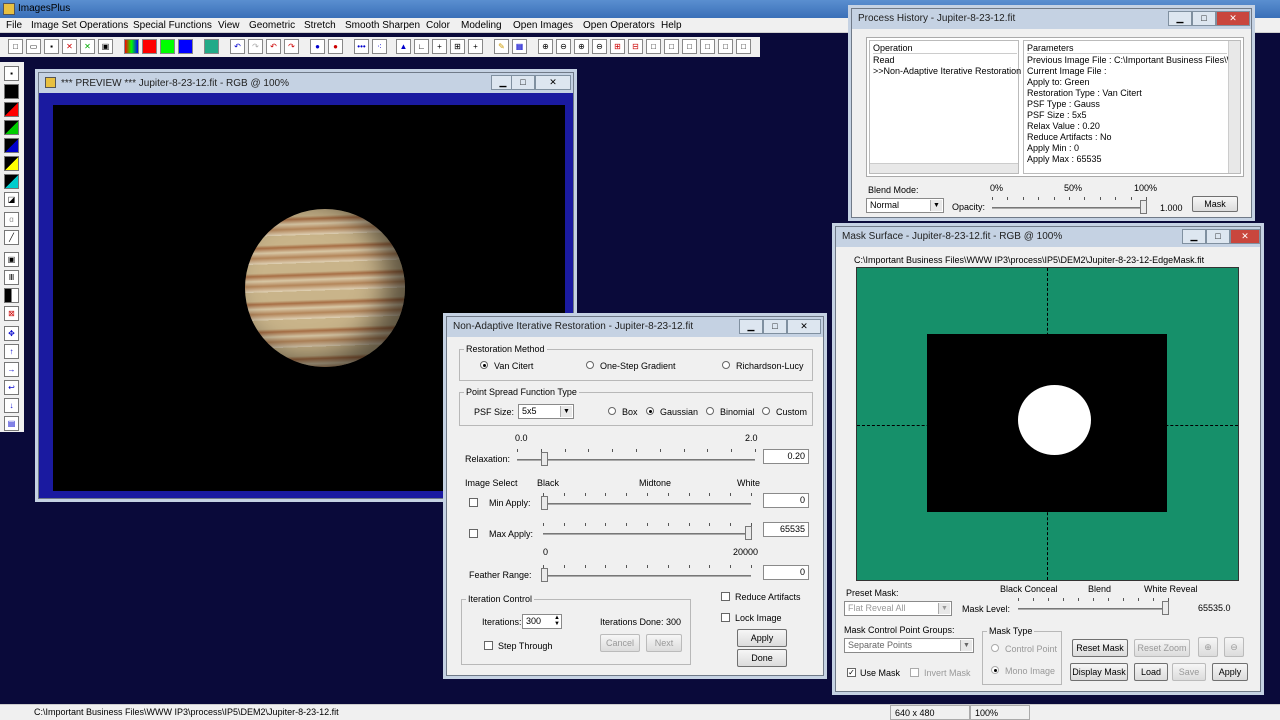  Describe the element at coordinates (647, 534) in the screenshot. I see `max-apply-track` at that location.